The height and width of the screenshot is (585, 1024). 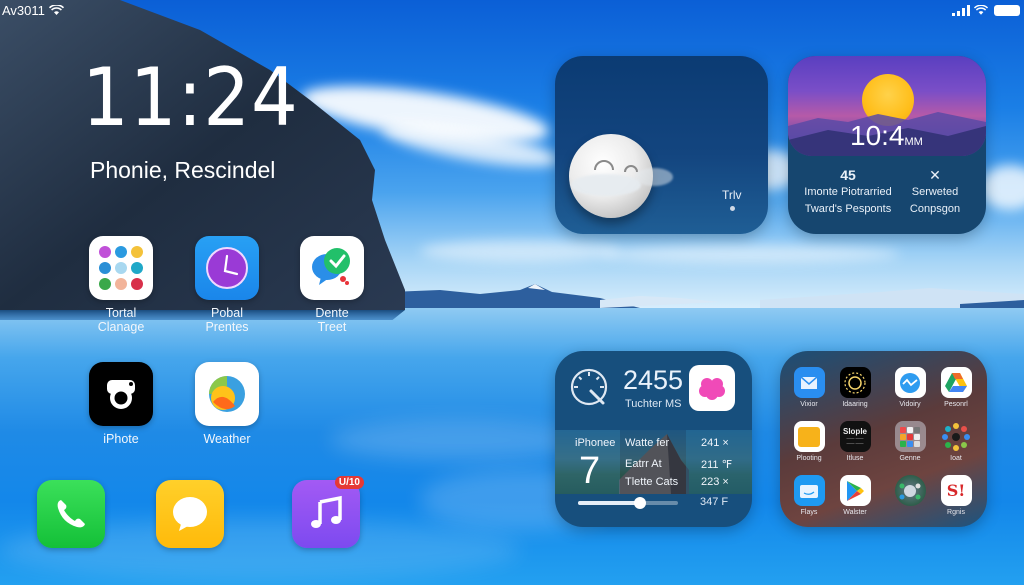 I want to click on carrier-label: Av3011, so click(x=23, y=10).